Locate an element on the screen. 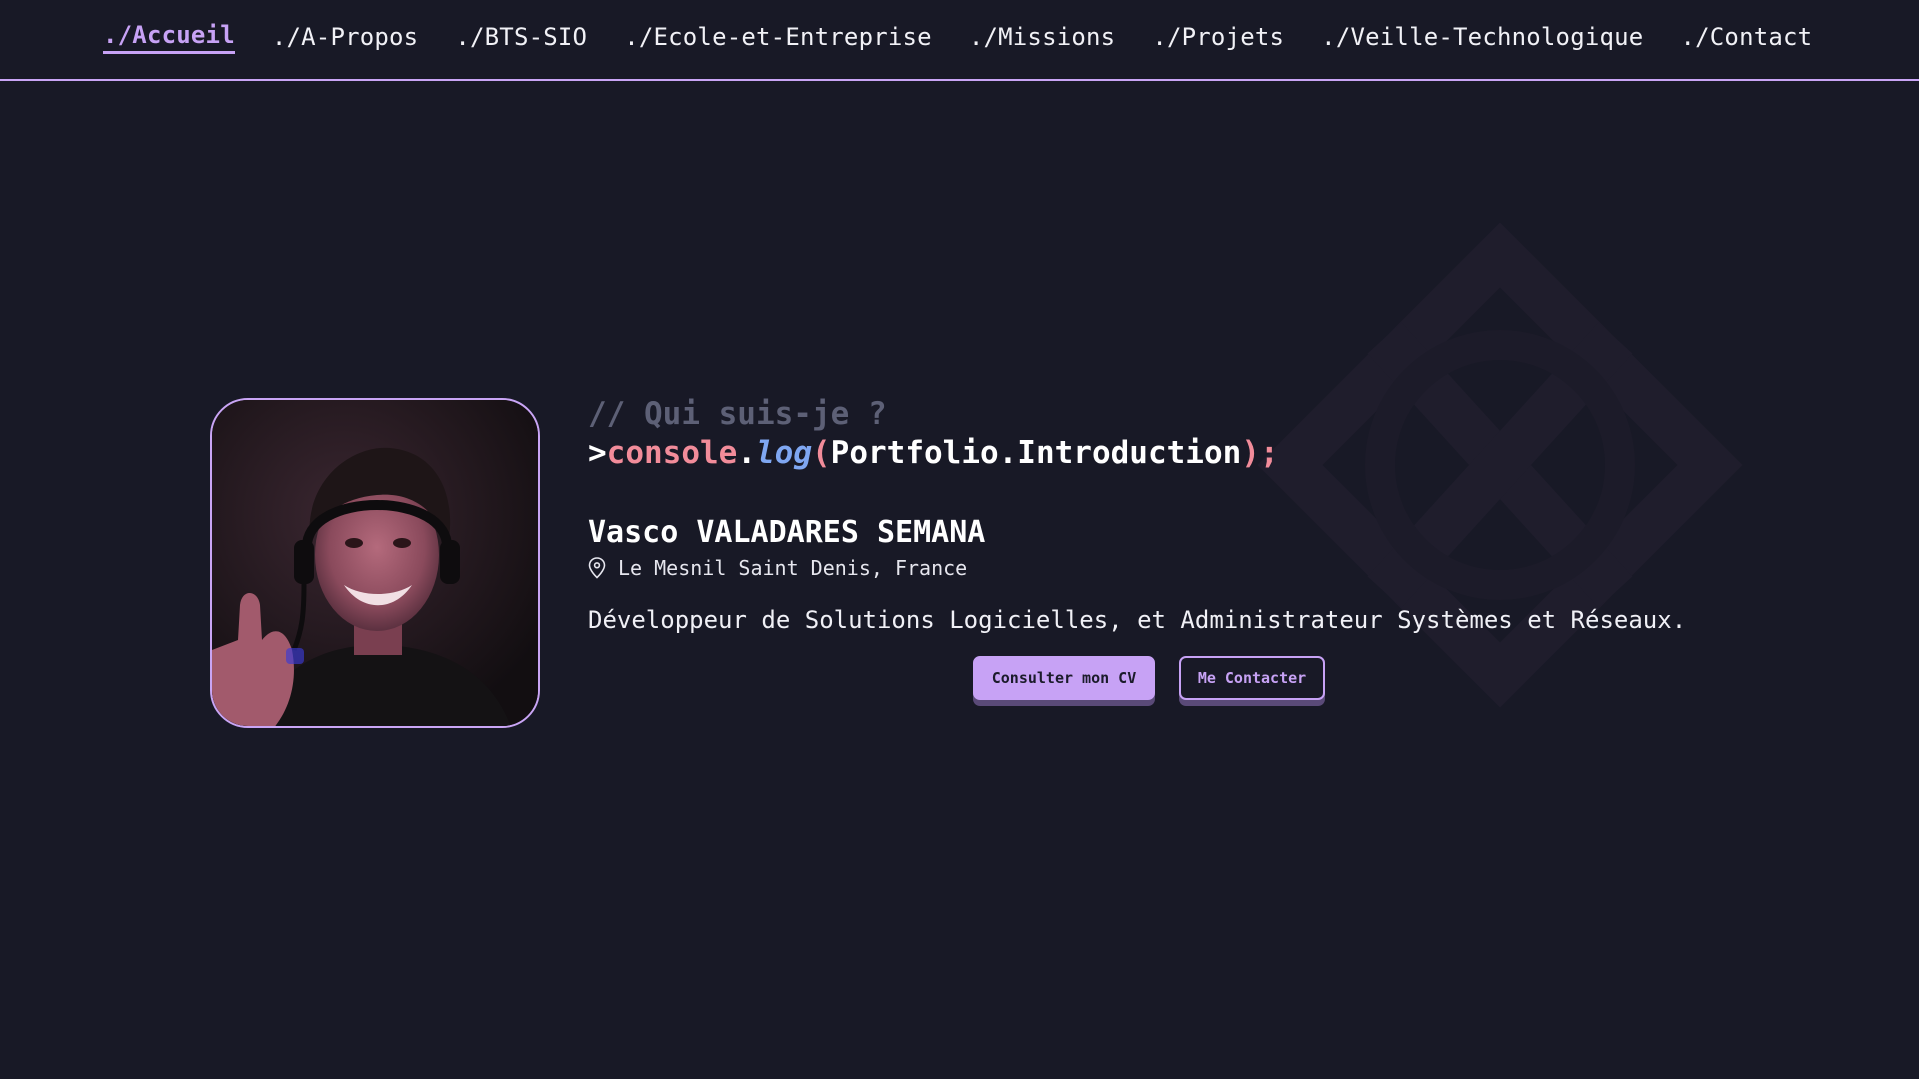 The image size is (1919, 1079). code-close: ); is located at coordinates (1260, 453).